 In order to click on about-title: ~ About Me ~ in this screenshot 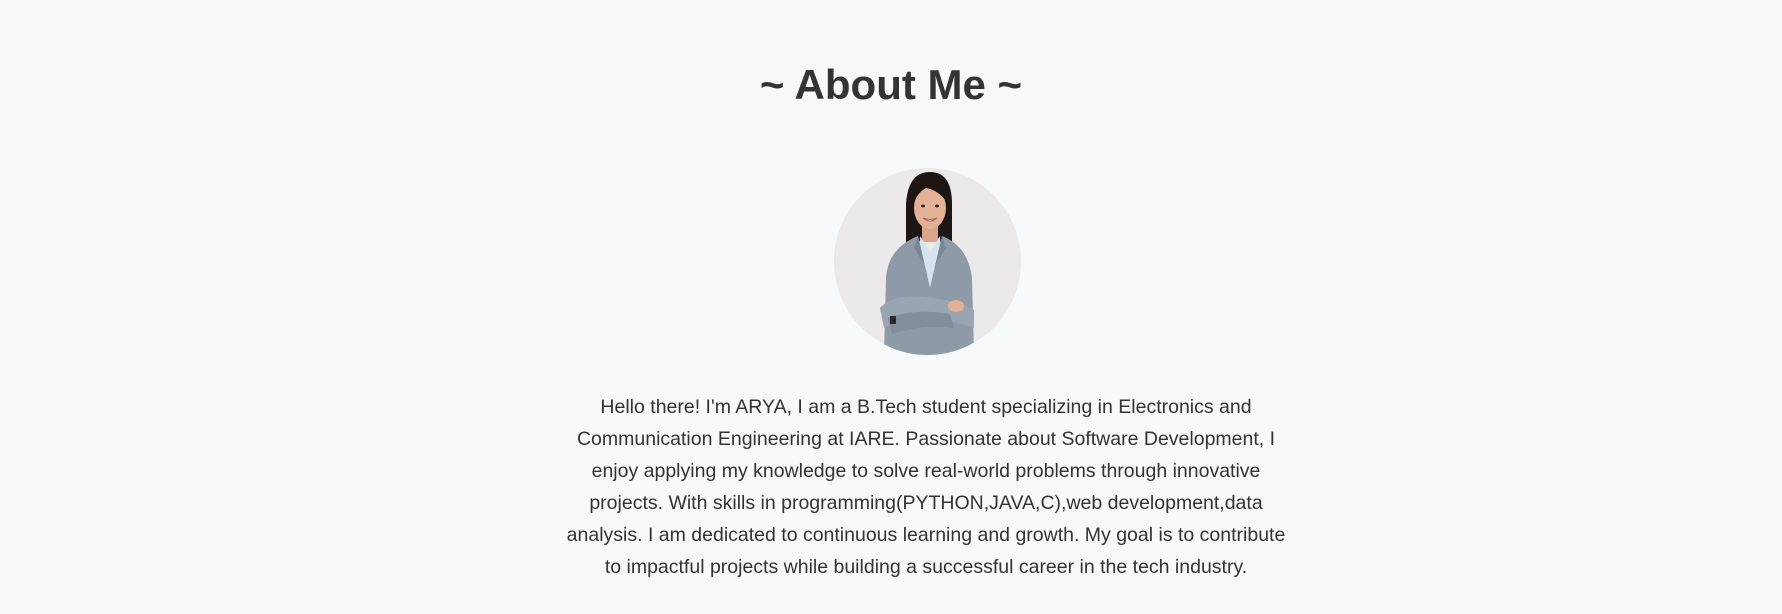, I will do `click(891, 84)`.